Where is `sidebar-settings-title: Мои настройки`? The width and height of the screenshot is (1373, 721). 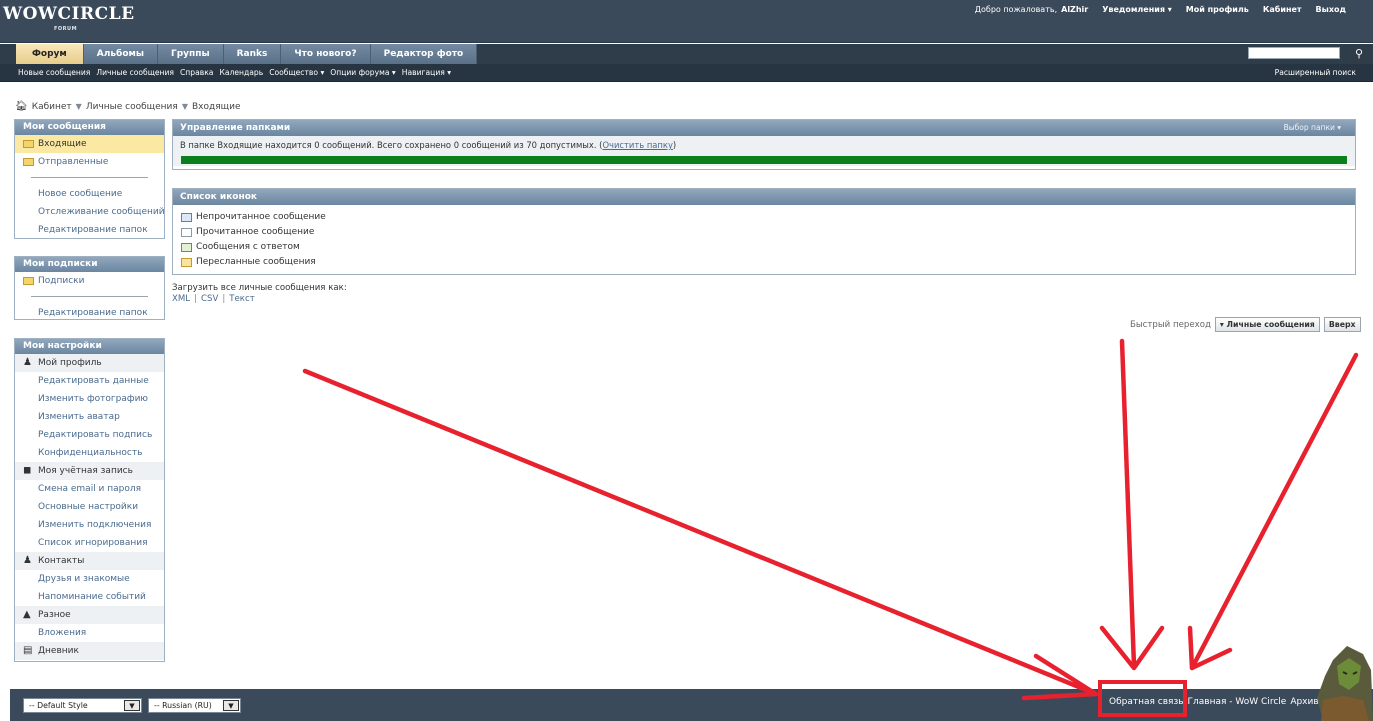 sidebar-settings-title: Мои настройки is located at coordinates (89, 346).